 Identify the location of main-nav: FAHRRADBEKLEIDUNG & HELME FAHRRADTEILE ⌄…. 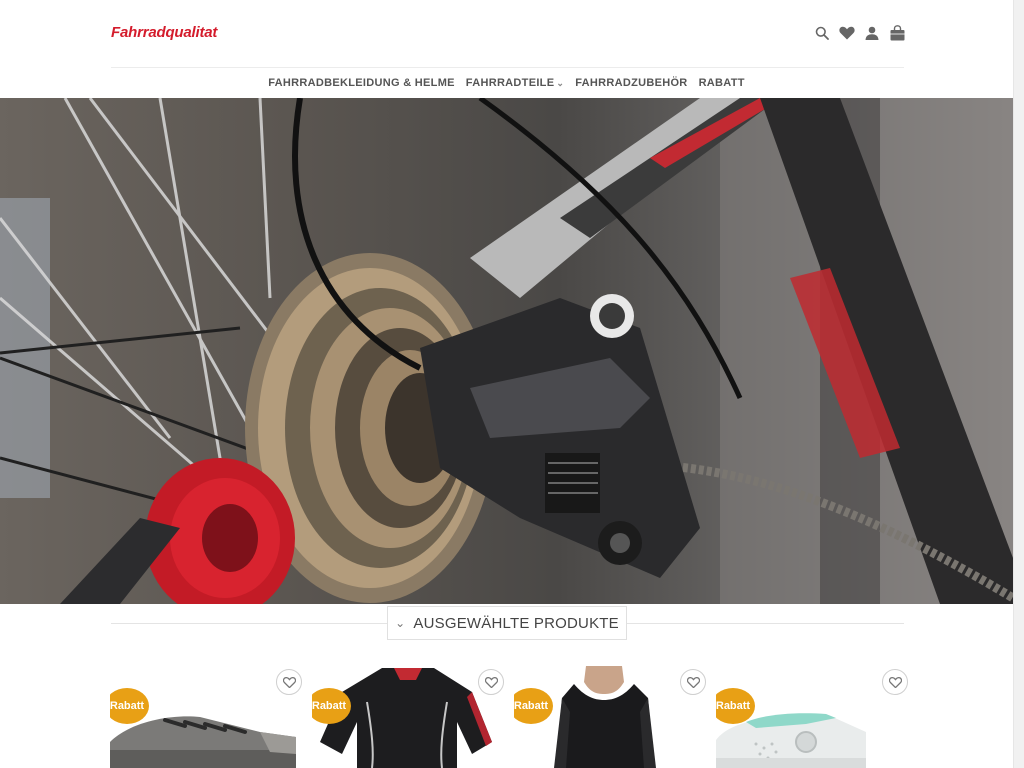
(506, 83).